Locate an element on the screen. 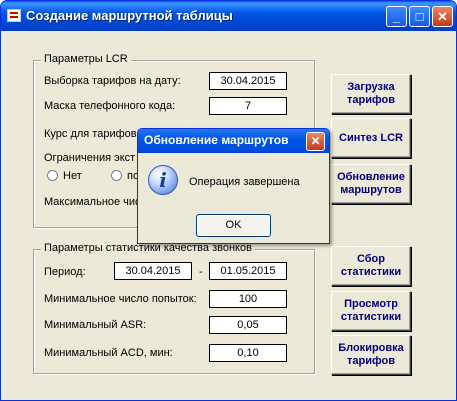 Image resolution: width=457 pixels, height=401 pixels. ok-button: OK is located at coordinates (233, 225).